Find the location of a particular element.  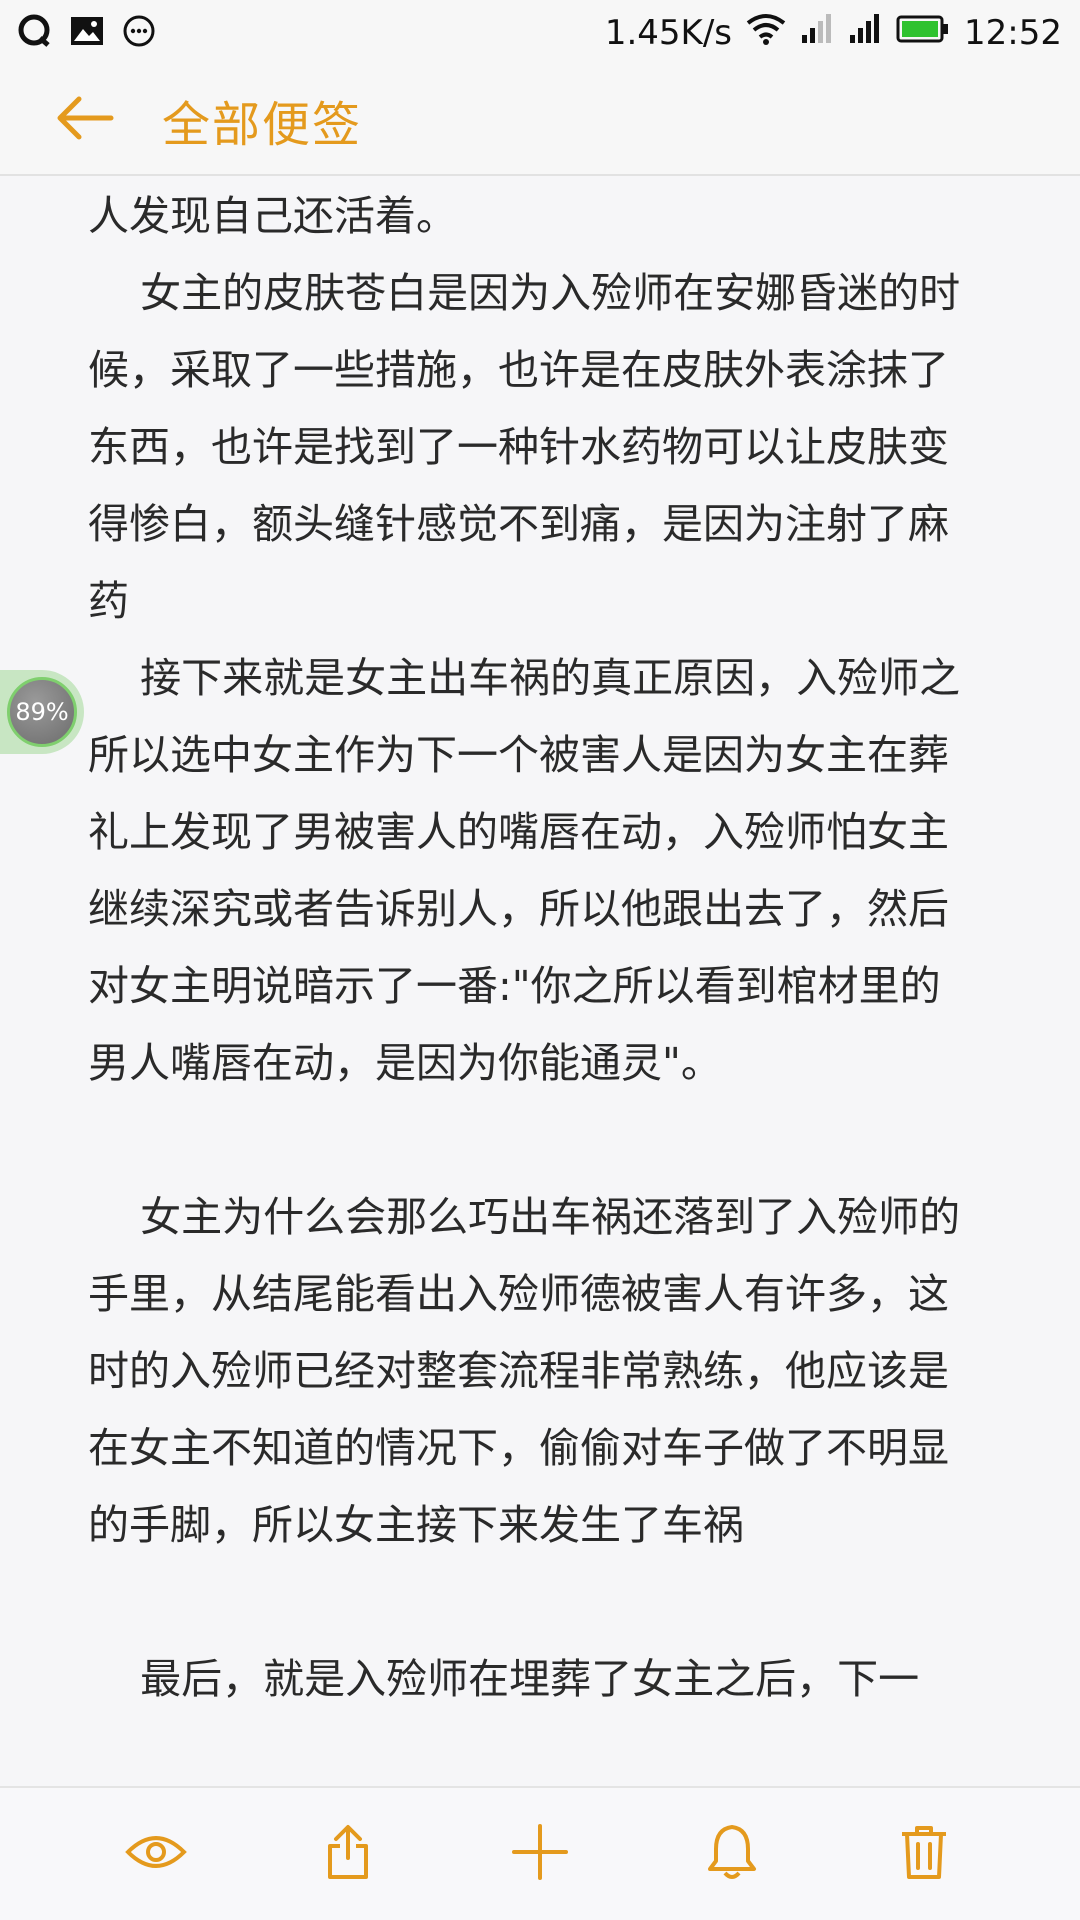

eye-icon is located at coordinates (156, 1854).